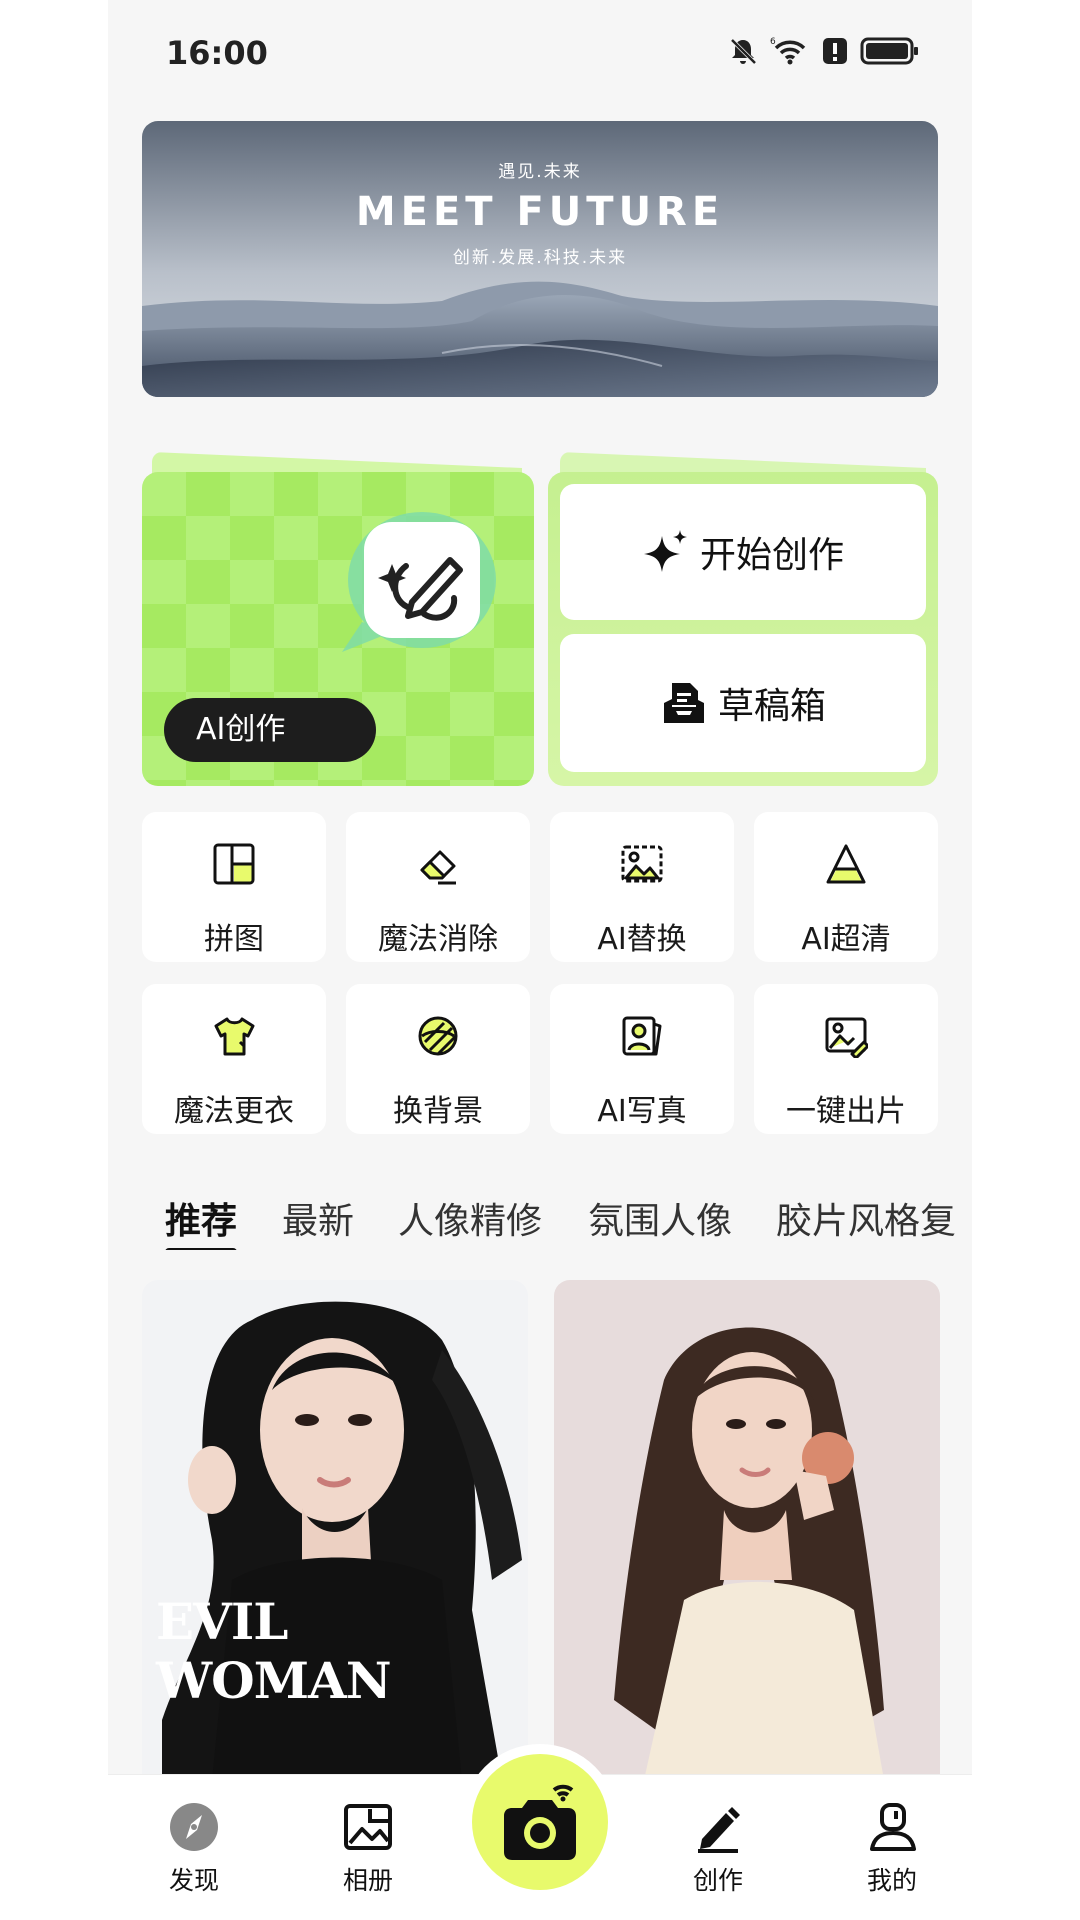  Describe the element at coordinates (338, 619) in the screenshot. I see `ai-create-card: AI创作` at that location.